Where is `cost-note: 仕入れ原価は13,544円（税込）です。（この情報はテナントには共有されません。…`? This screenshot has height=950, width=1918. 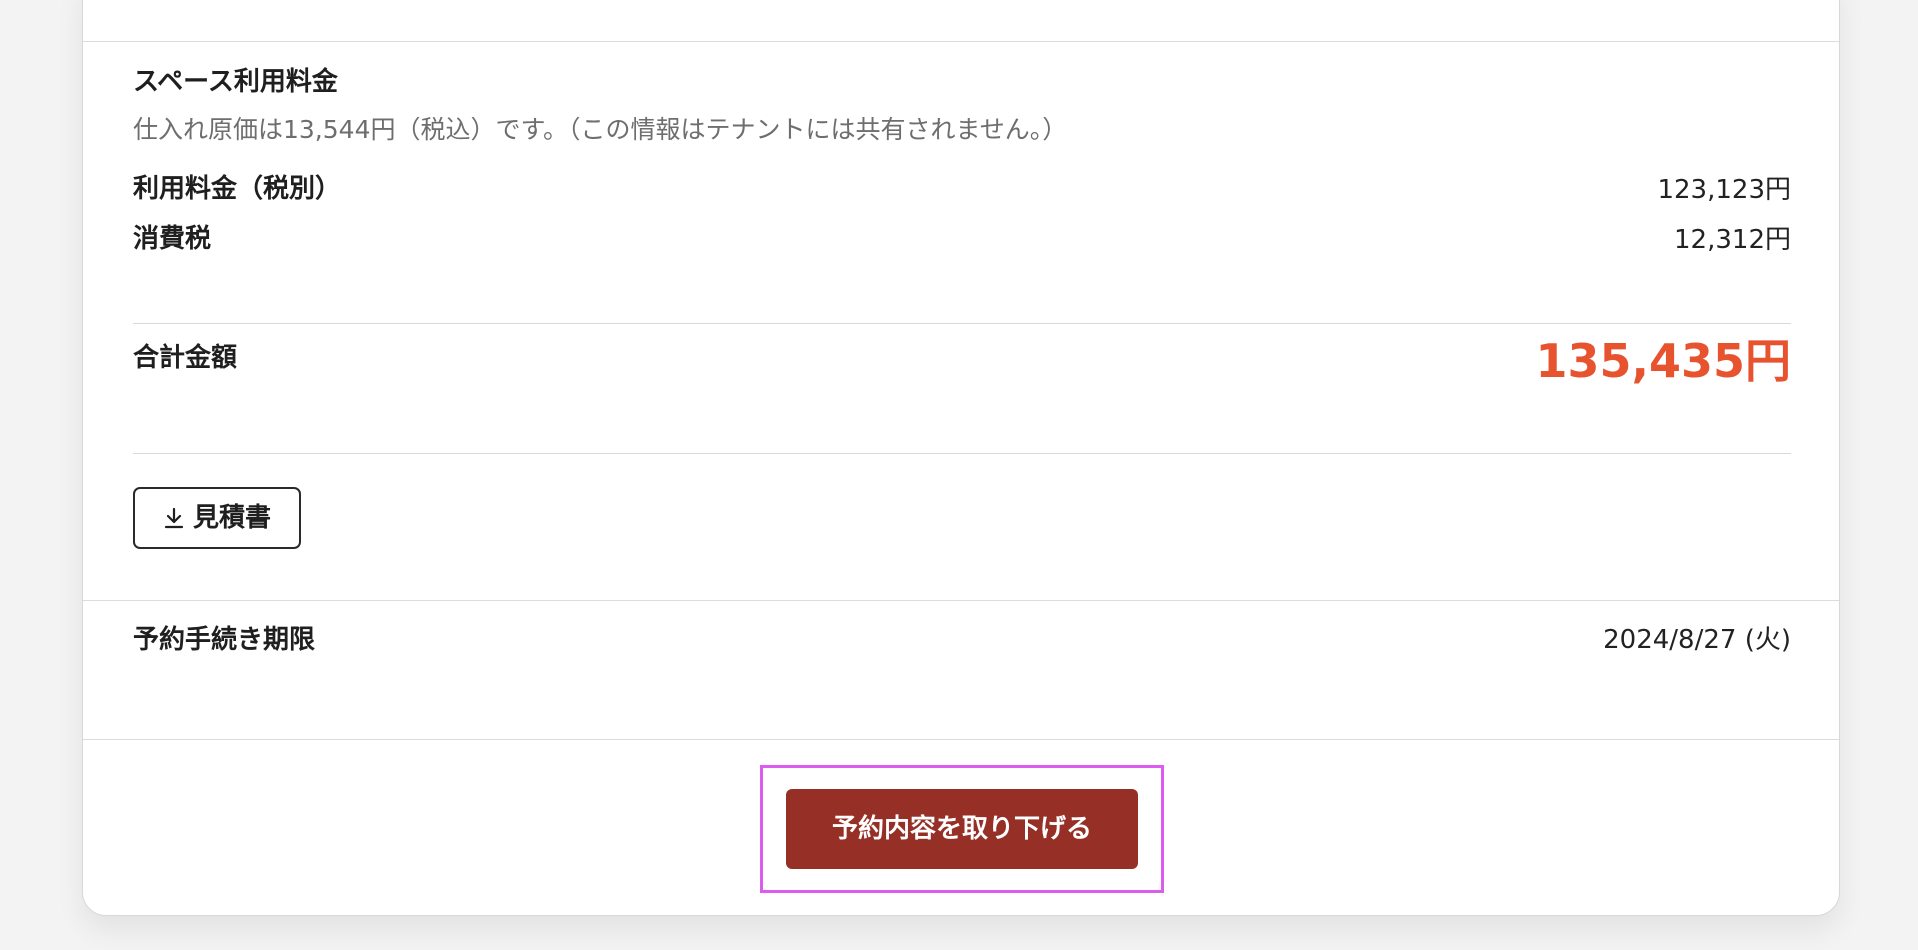
cost-note: 仕入れ原価は13,544円（税込）です。（この情報はテナントには共有されません。… is located at coordinates (600, 129).